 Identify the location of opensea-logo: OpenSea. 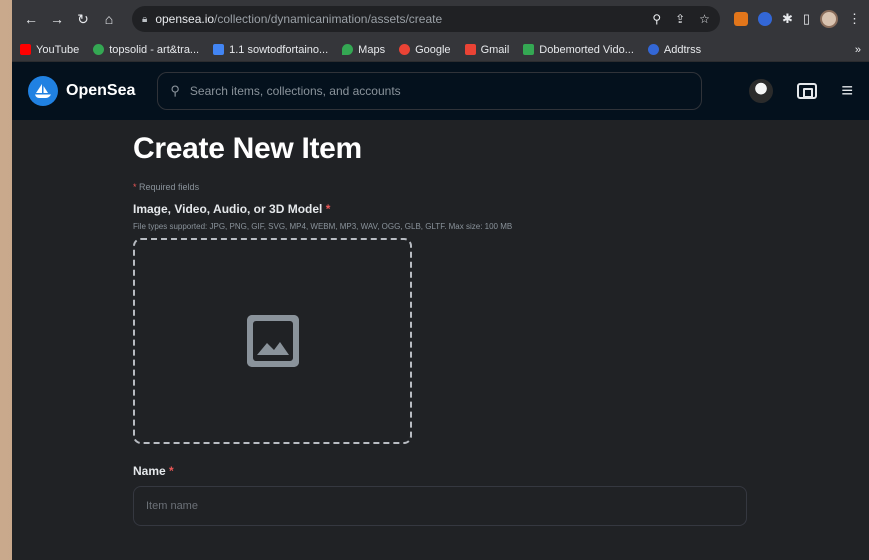
(81, 91).